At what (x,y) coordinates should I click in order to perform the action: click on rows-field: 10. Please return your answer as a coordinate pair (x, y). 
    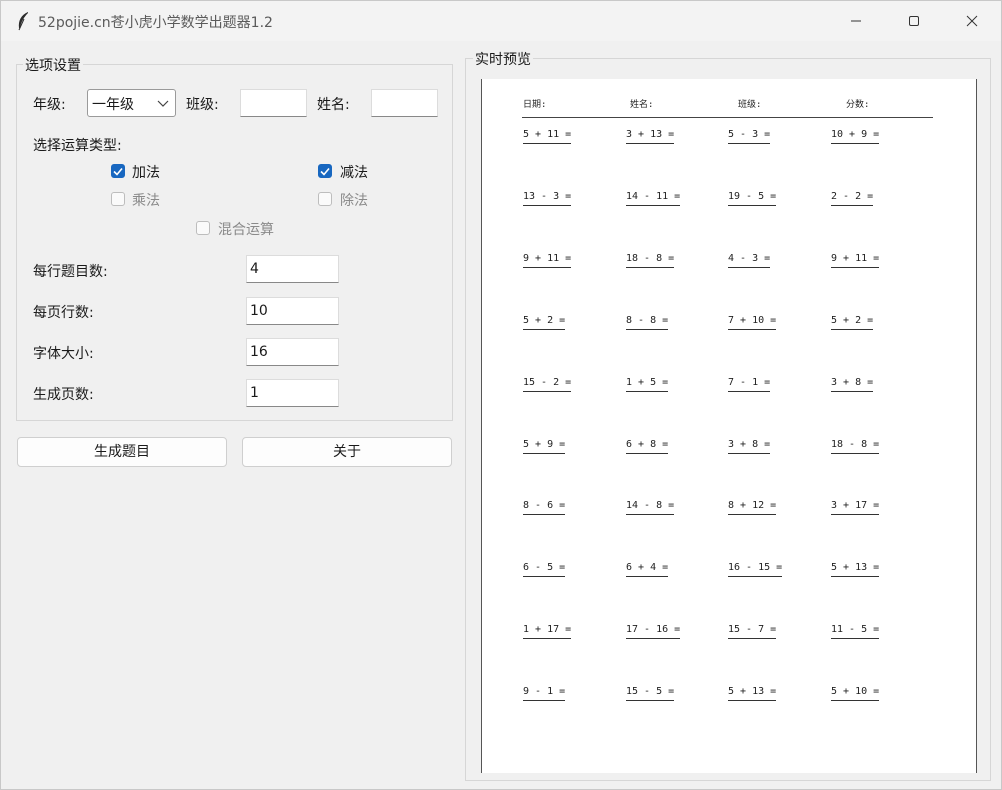
    Looking at the image, I should click on (292, 311).